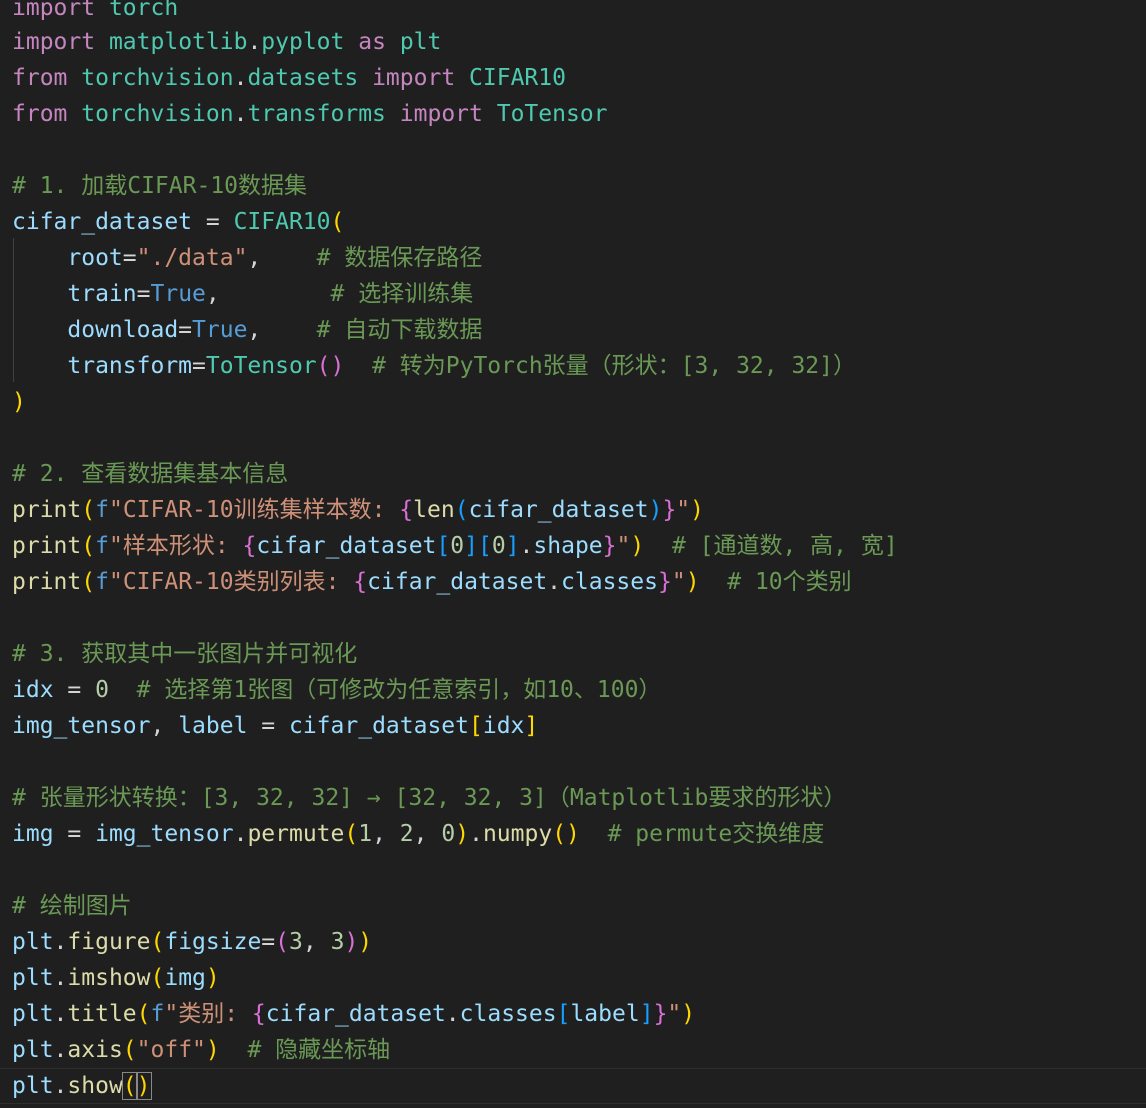 This screenshot has width=1146, height=1108. I want to click on code-line: # 1. 加载CIFAR-10数据集, so click(159, 186).